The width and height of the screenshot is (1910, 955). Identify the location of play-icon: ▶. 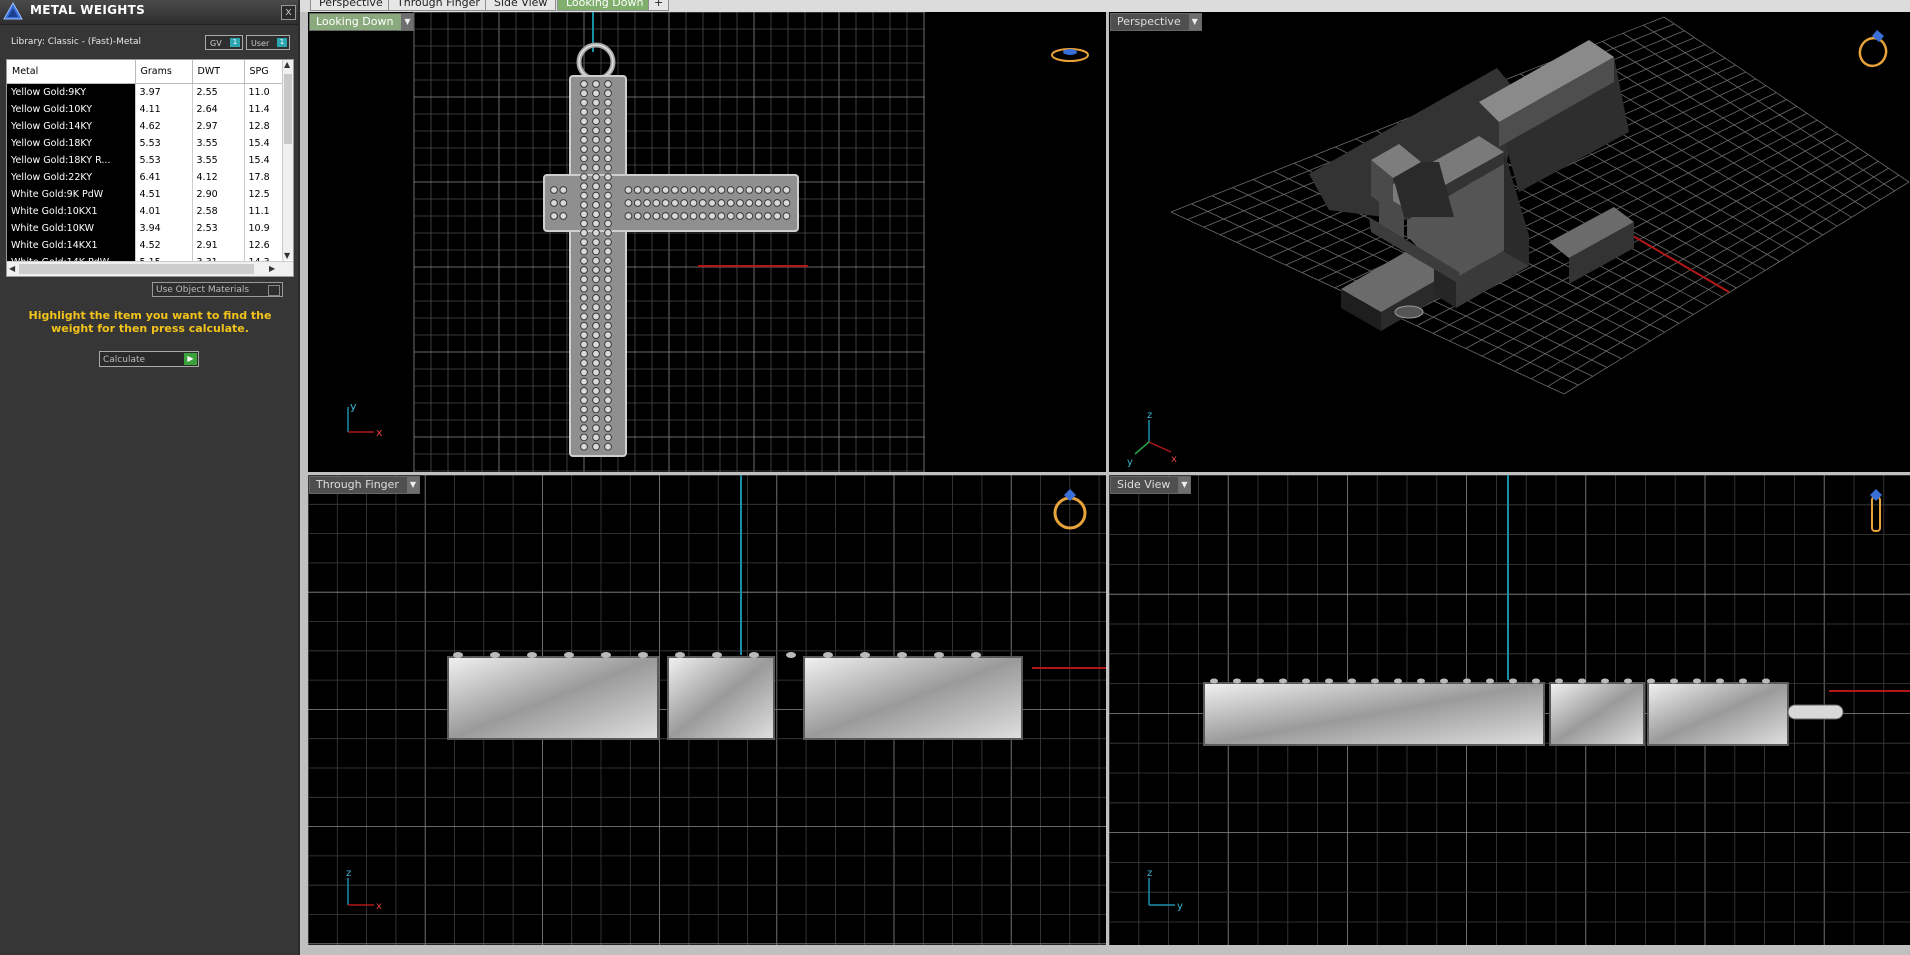
(190, 359).